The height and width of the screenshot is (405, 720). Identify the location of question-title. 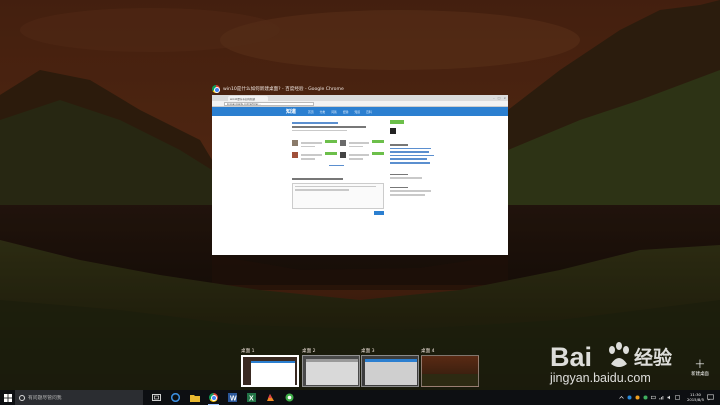
(329, 126).